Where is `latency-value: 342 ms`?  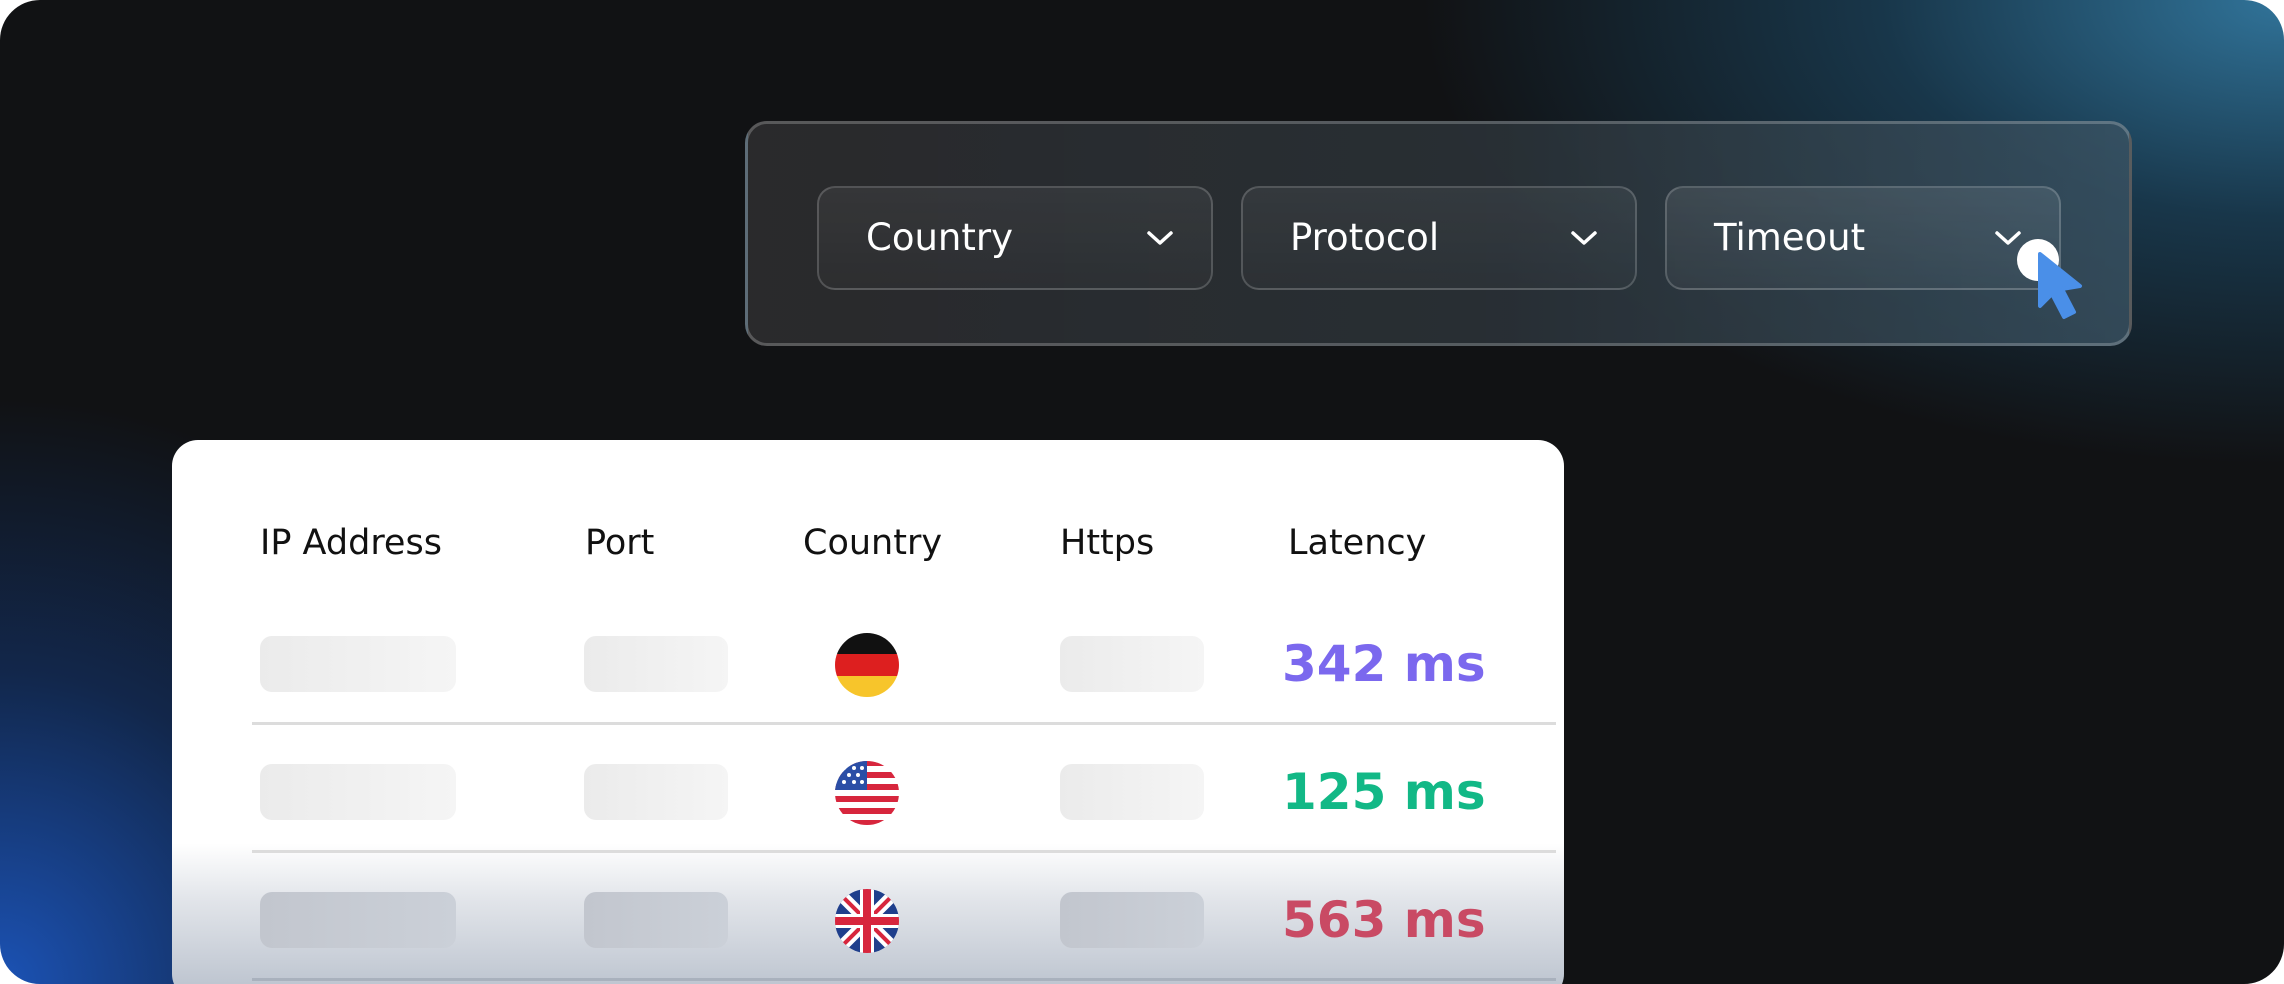
latency-value: 342 ms is located at coordinates (1384, 664).